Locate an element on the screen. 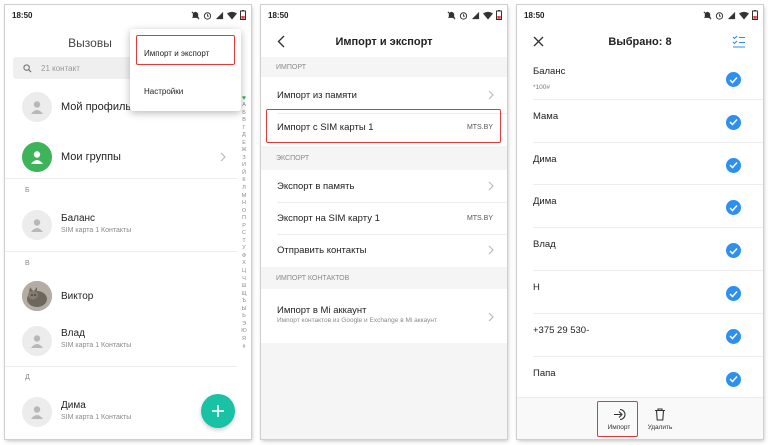 The width and height of the screenshot is (768, 445). selected-contact-row: Баланс *100# is located at coordinates (640, 78).